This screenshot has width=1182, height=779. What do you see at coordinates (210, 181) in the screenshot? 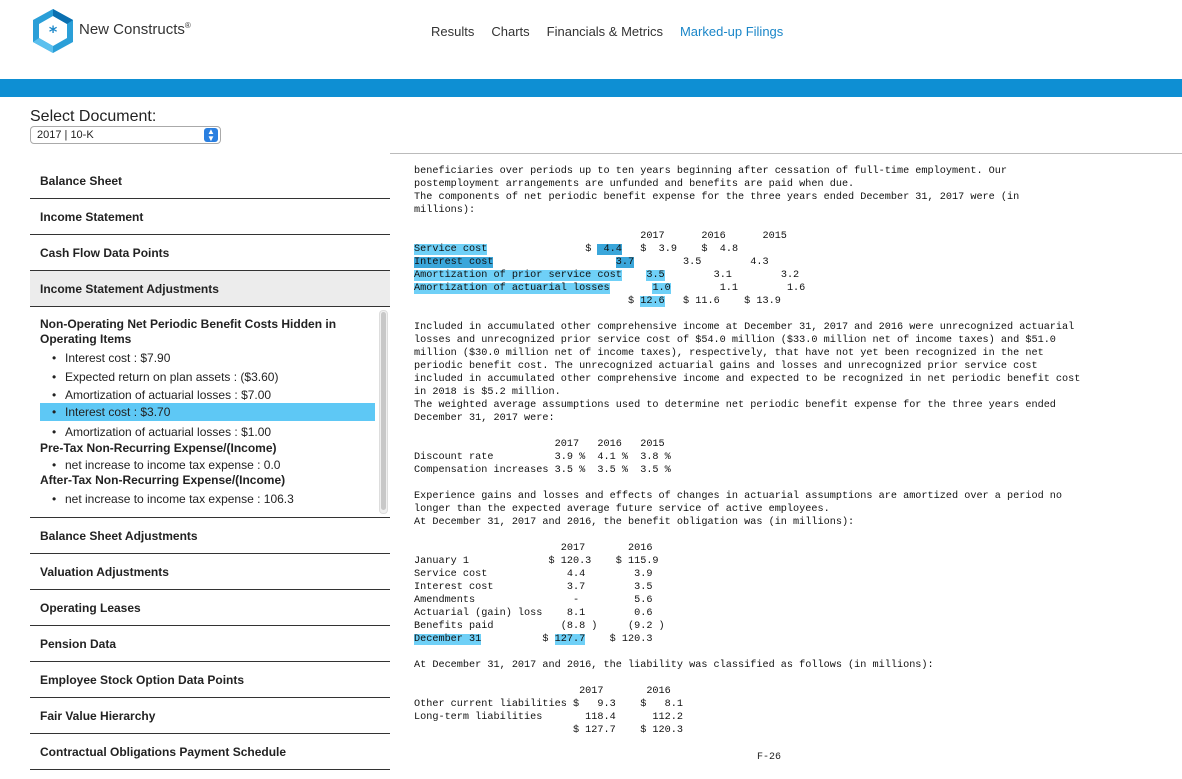
I see `sidebar-item-balance-sheet: Balance Sheet` at bounding box center [210, 181].